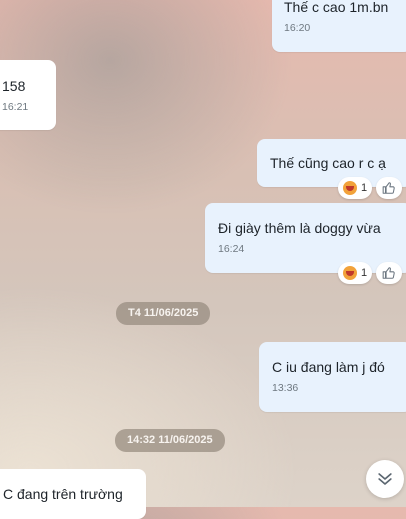 This screenshot has width=406, height=519. I want to click on message-incoming: C đang trên trường, so click(73, 494).